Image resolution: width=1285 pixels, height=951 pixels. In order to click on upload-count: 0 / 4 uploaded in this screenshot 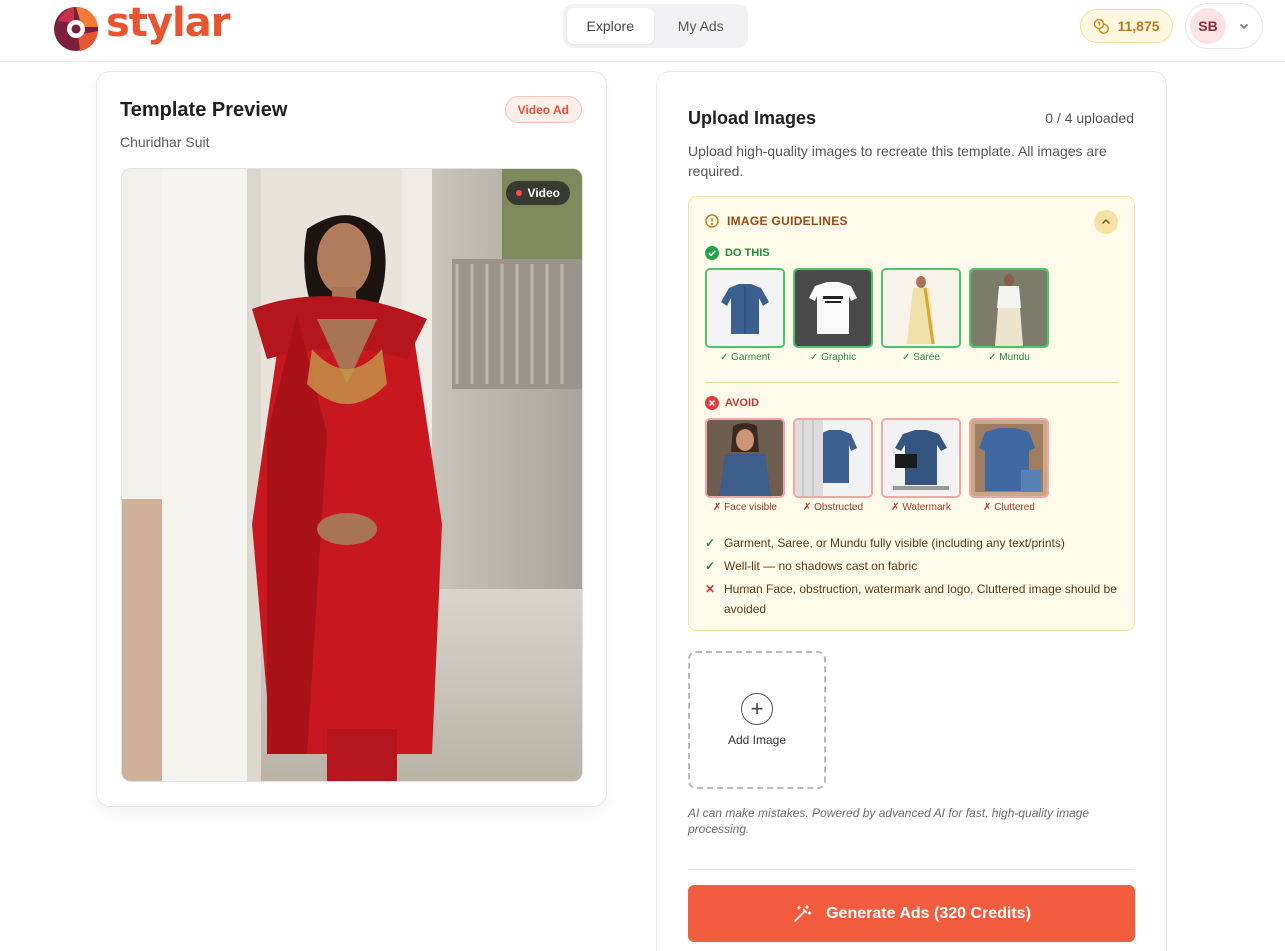, I will do `click(1089, 118)`.